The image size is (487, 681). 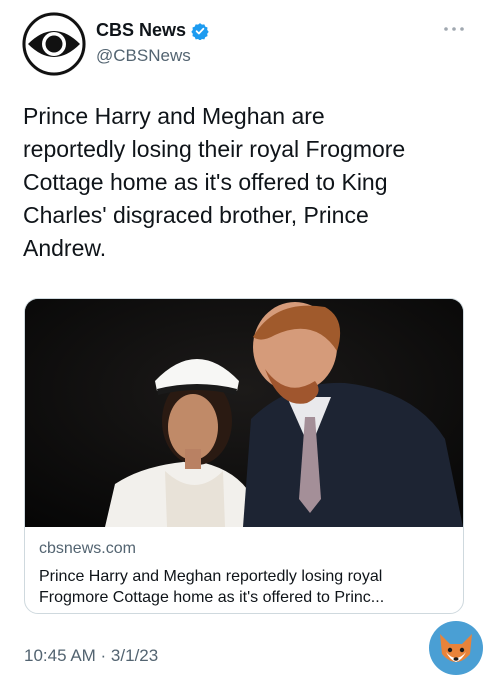 I want to click on tweet-text-line: reportedly losing their royal Frogmore, so click(x=214, y=149).